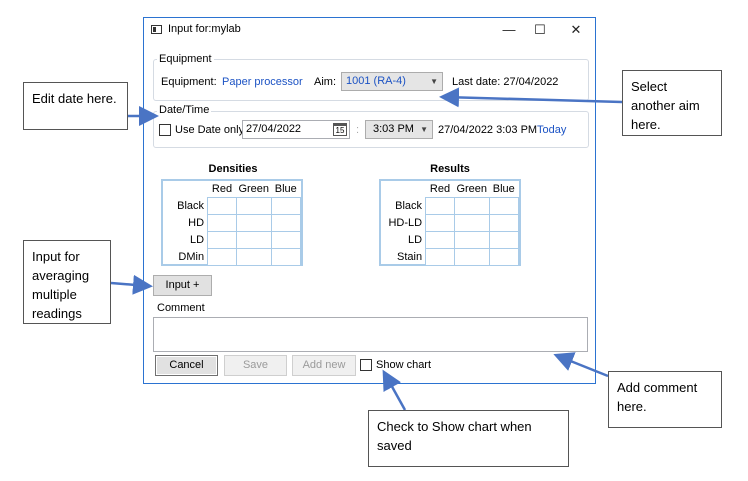 The height and width of the screenshot is (481, 748). I want to click on arrow-show-chart, so click(394, 390).